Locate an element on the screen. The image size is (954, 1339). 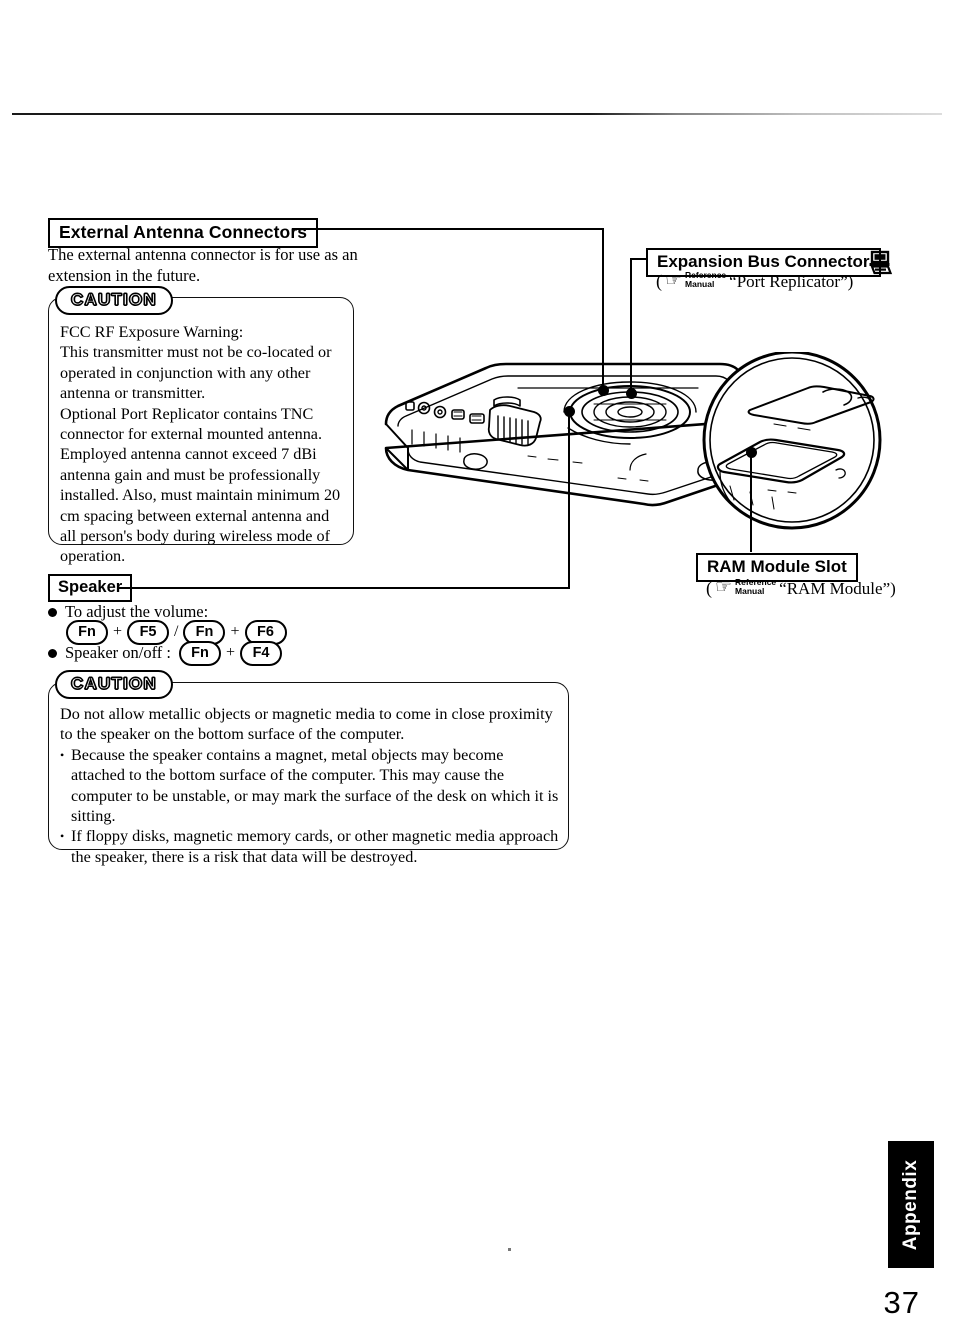
appendix-tab-label: Appendix is located at coordinates (910, 1204).